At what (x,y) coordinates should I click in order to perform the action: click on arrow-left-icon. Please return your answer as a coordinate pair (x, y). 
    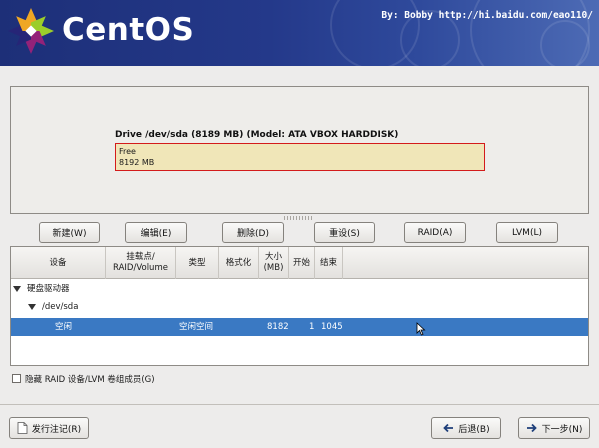
    Looking at the image, I should click on (448, 428).